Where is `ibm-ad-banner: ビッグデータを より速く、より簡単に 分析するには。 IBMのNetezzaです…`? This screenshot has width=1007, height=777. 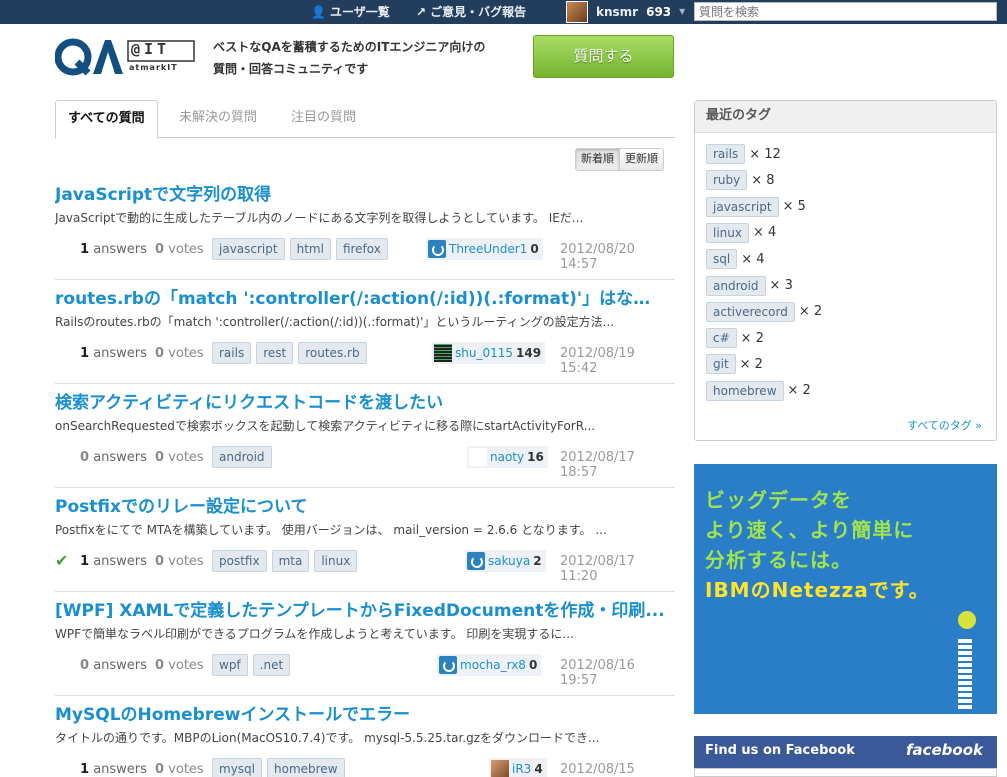 ibm-ad-banner: ビッグデータを より速く、より簡単に 分析するには。 IBMのNetezzaです… is located at coordinates (845, 589).